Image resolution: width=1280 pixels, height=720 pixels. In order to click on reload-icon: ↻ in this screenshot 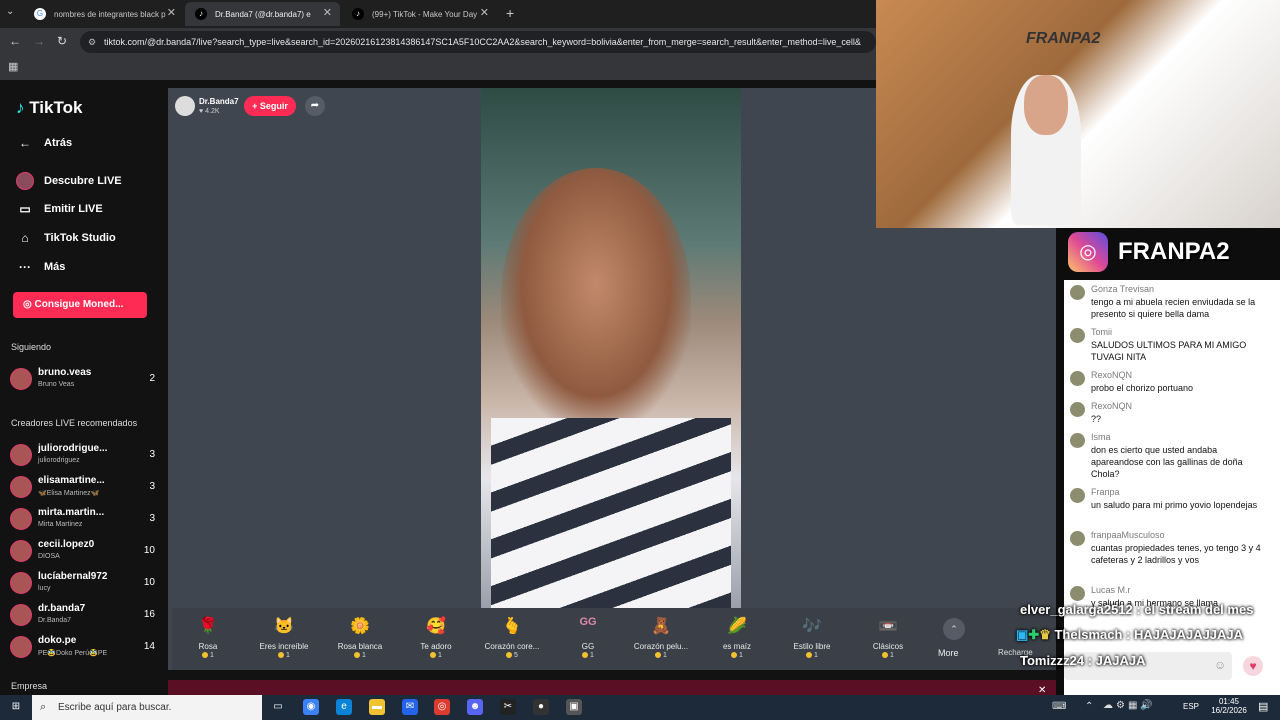, I will do `click(62, 41)`.